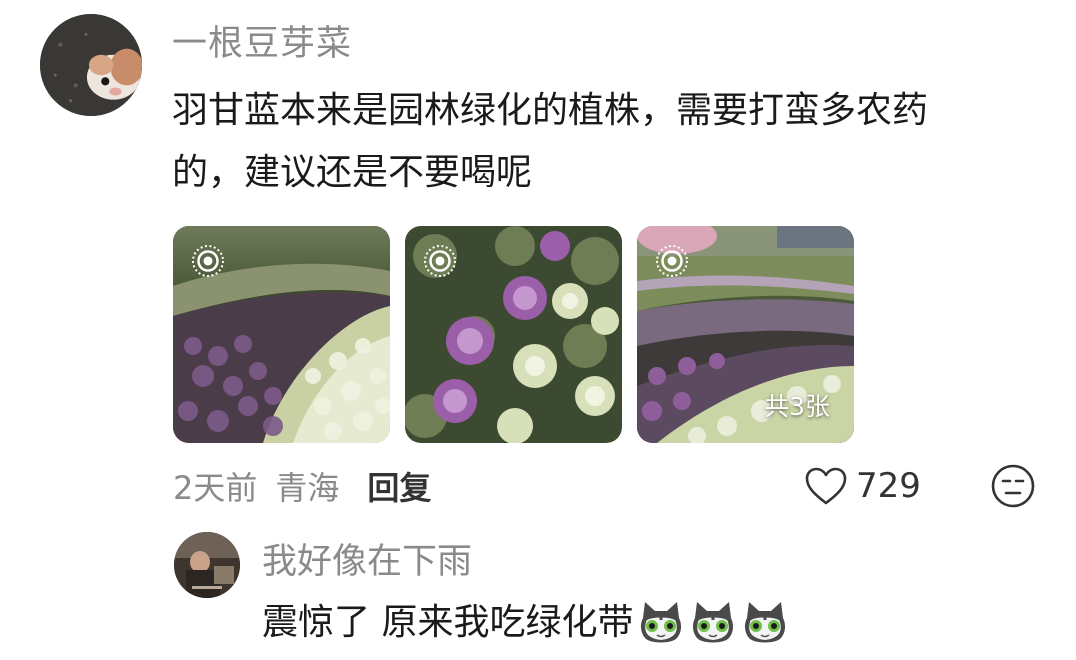  I want to click on comment-text-line: 羽甘蓝本来是园林绿化的植株，需要打蛮多农药, so click(550, 110).